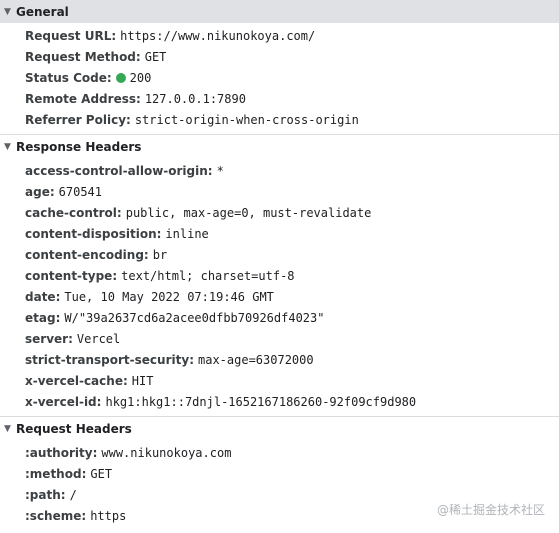 Image resolution: width=559 pixels, height=533 pixels. Describe the element at coordinates (140, 77) in the screenshot. I see `row-value: 200` at that location.